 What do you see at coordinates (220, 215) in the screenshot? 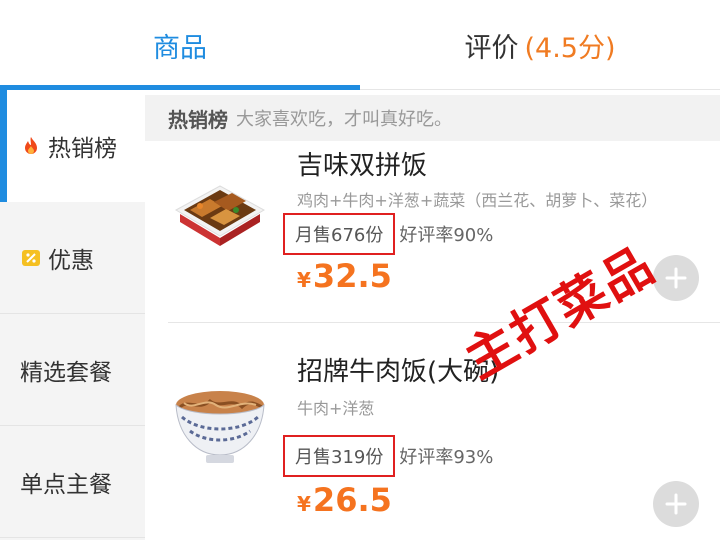
I see `bento-rice-image` at bounding box center [220, 215].